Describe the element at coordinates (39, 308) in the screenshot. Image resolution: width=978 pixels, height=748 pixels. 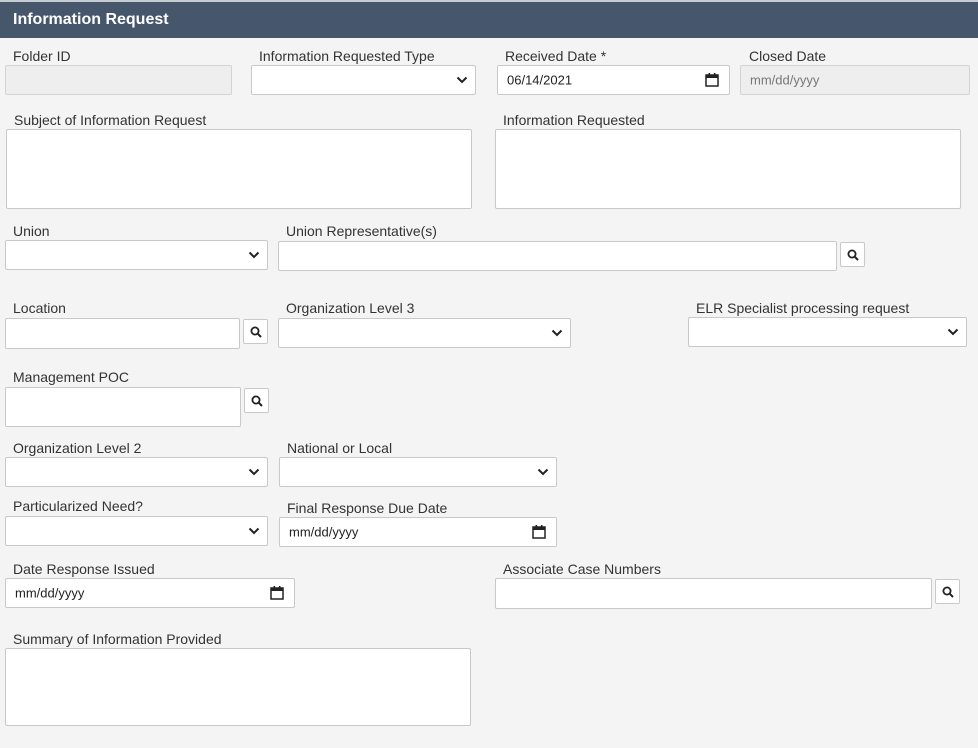
I see `location-label: Location` at that location.